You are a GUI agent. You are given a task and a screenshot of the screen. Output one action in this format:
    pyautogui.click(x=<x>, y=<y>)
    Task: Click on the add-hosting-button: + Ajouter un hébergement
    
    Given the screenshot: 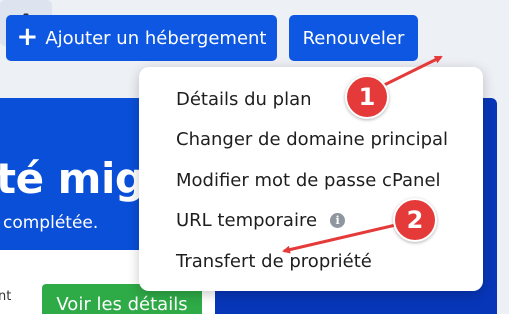 What is the action you would take?
    pyautogui.click(x=141, y=38)
    